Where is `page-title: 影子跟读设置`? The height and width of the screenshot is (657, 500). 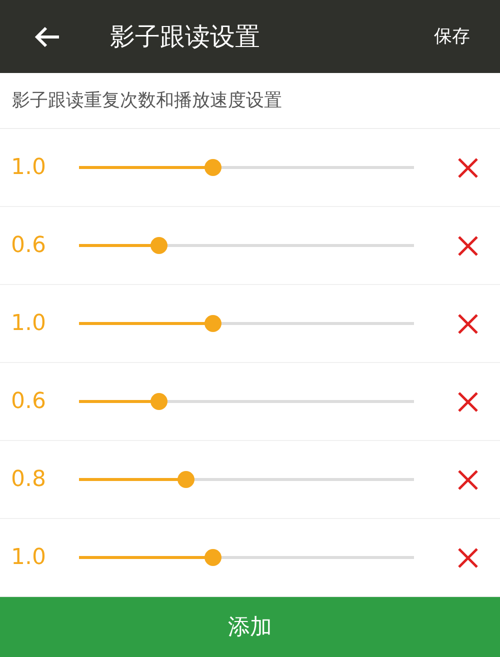
page-title: 影子跟读设置 is located at coordinates (185, 36).